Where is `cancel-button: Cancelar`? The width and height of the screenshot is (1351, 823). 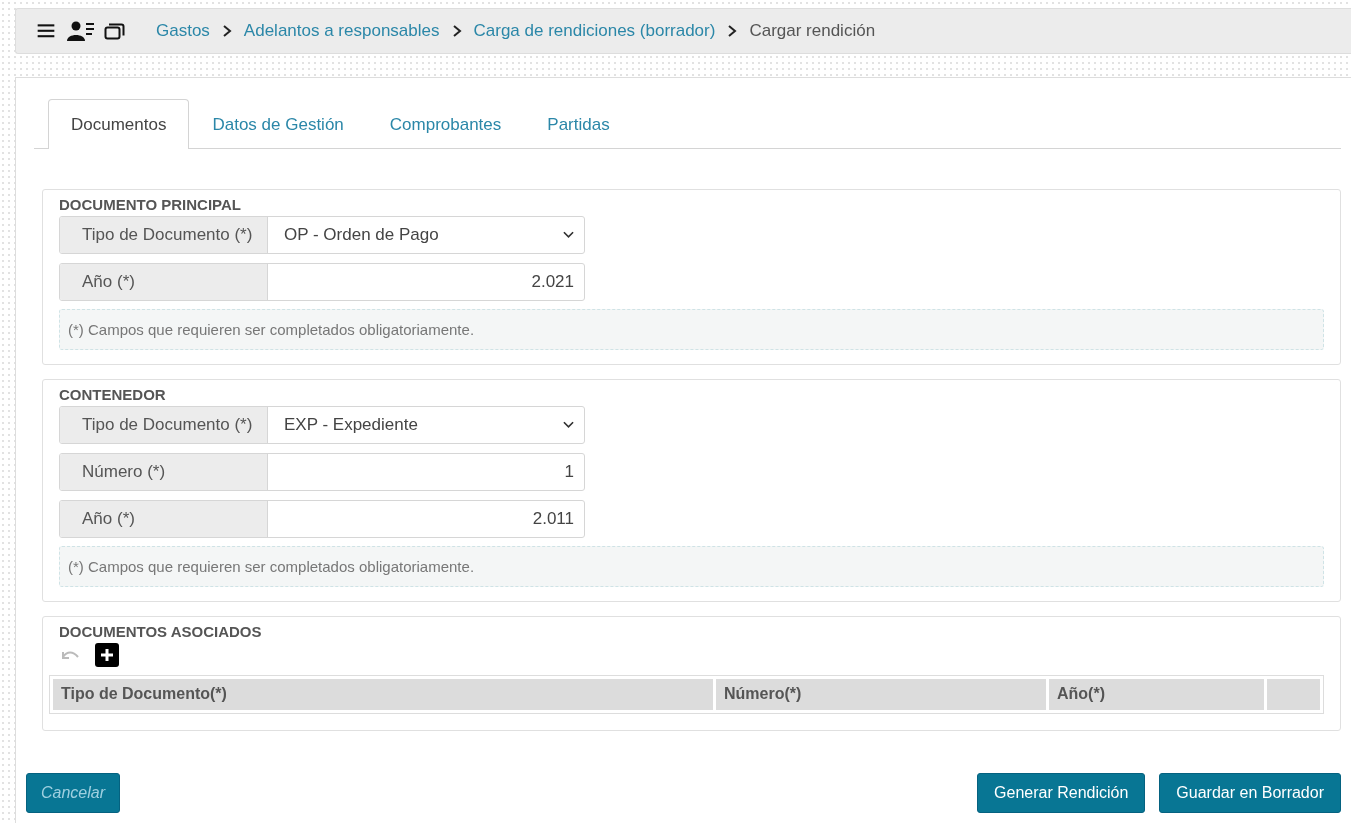
cancel-button: Cancelar is located at coordinates (73, 793).